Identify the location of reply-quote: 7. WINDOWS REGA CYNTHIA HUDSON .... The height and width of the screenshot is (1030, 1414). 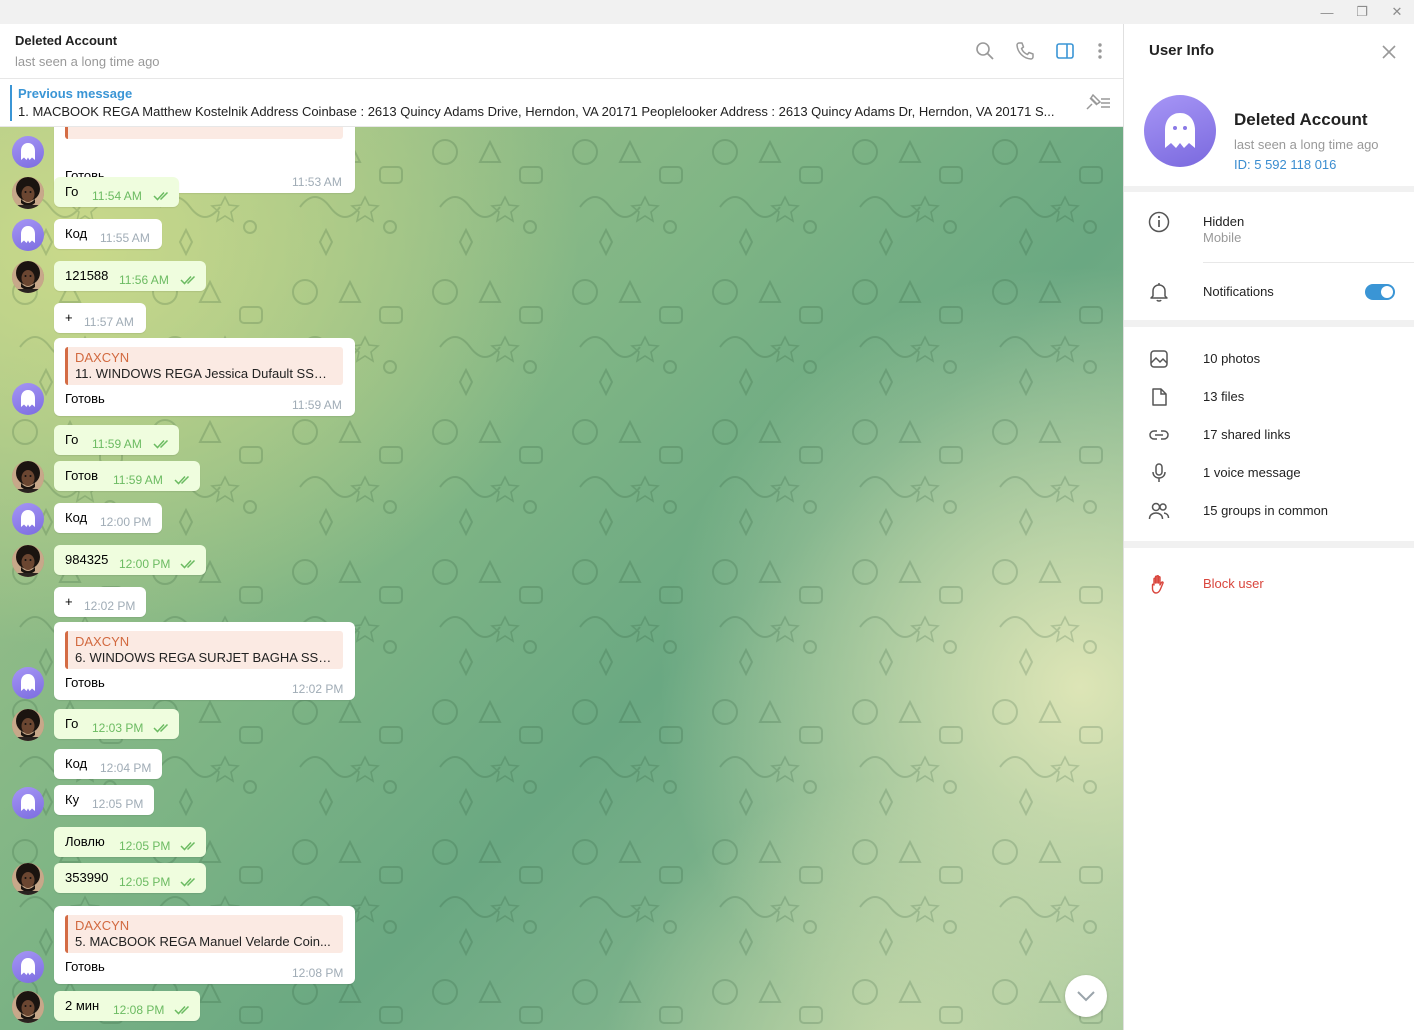
(204, 133).